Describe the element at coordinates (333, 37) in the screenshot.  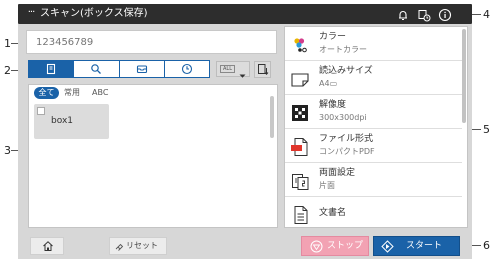
I see `setting-color-label: カラー` at that location.